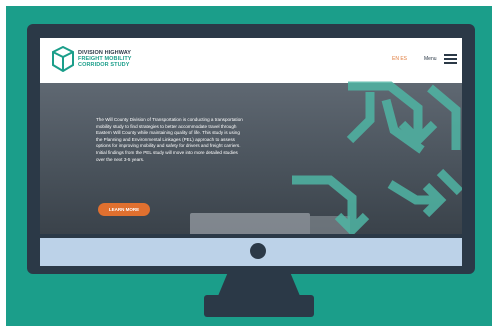 The image size is (498, 332). Describe the element at coordinates (63, 59) in the screenshot. I see `logo-cube-icon` at that location.